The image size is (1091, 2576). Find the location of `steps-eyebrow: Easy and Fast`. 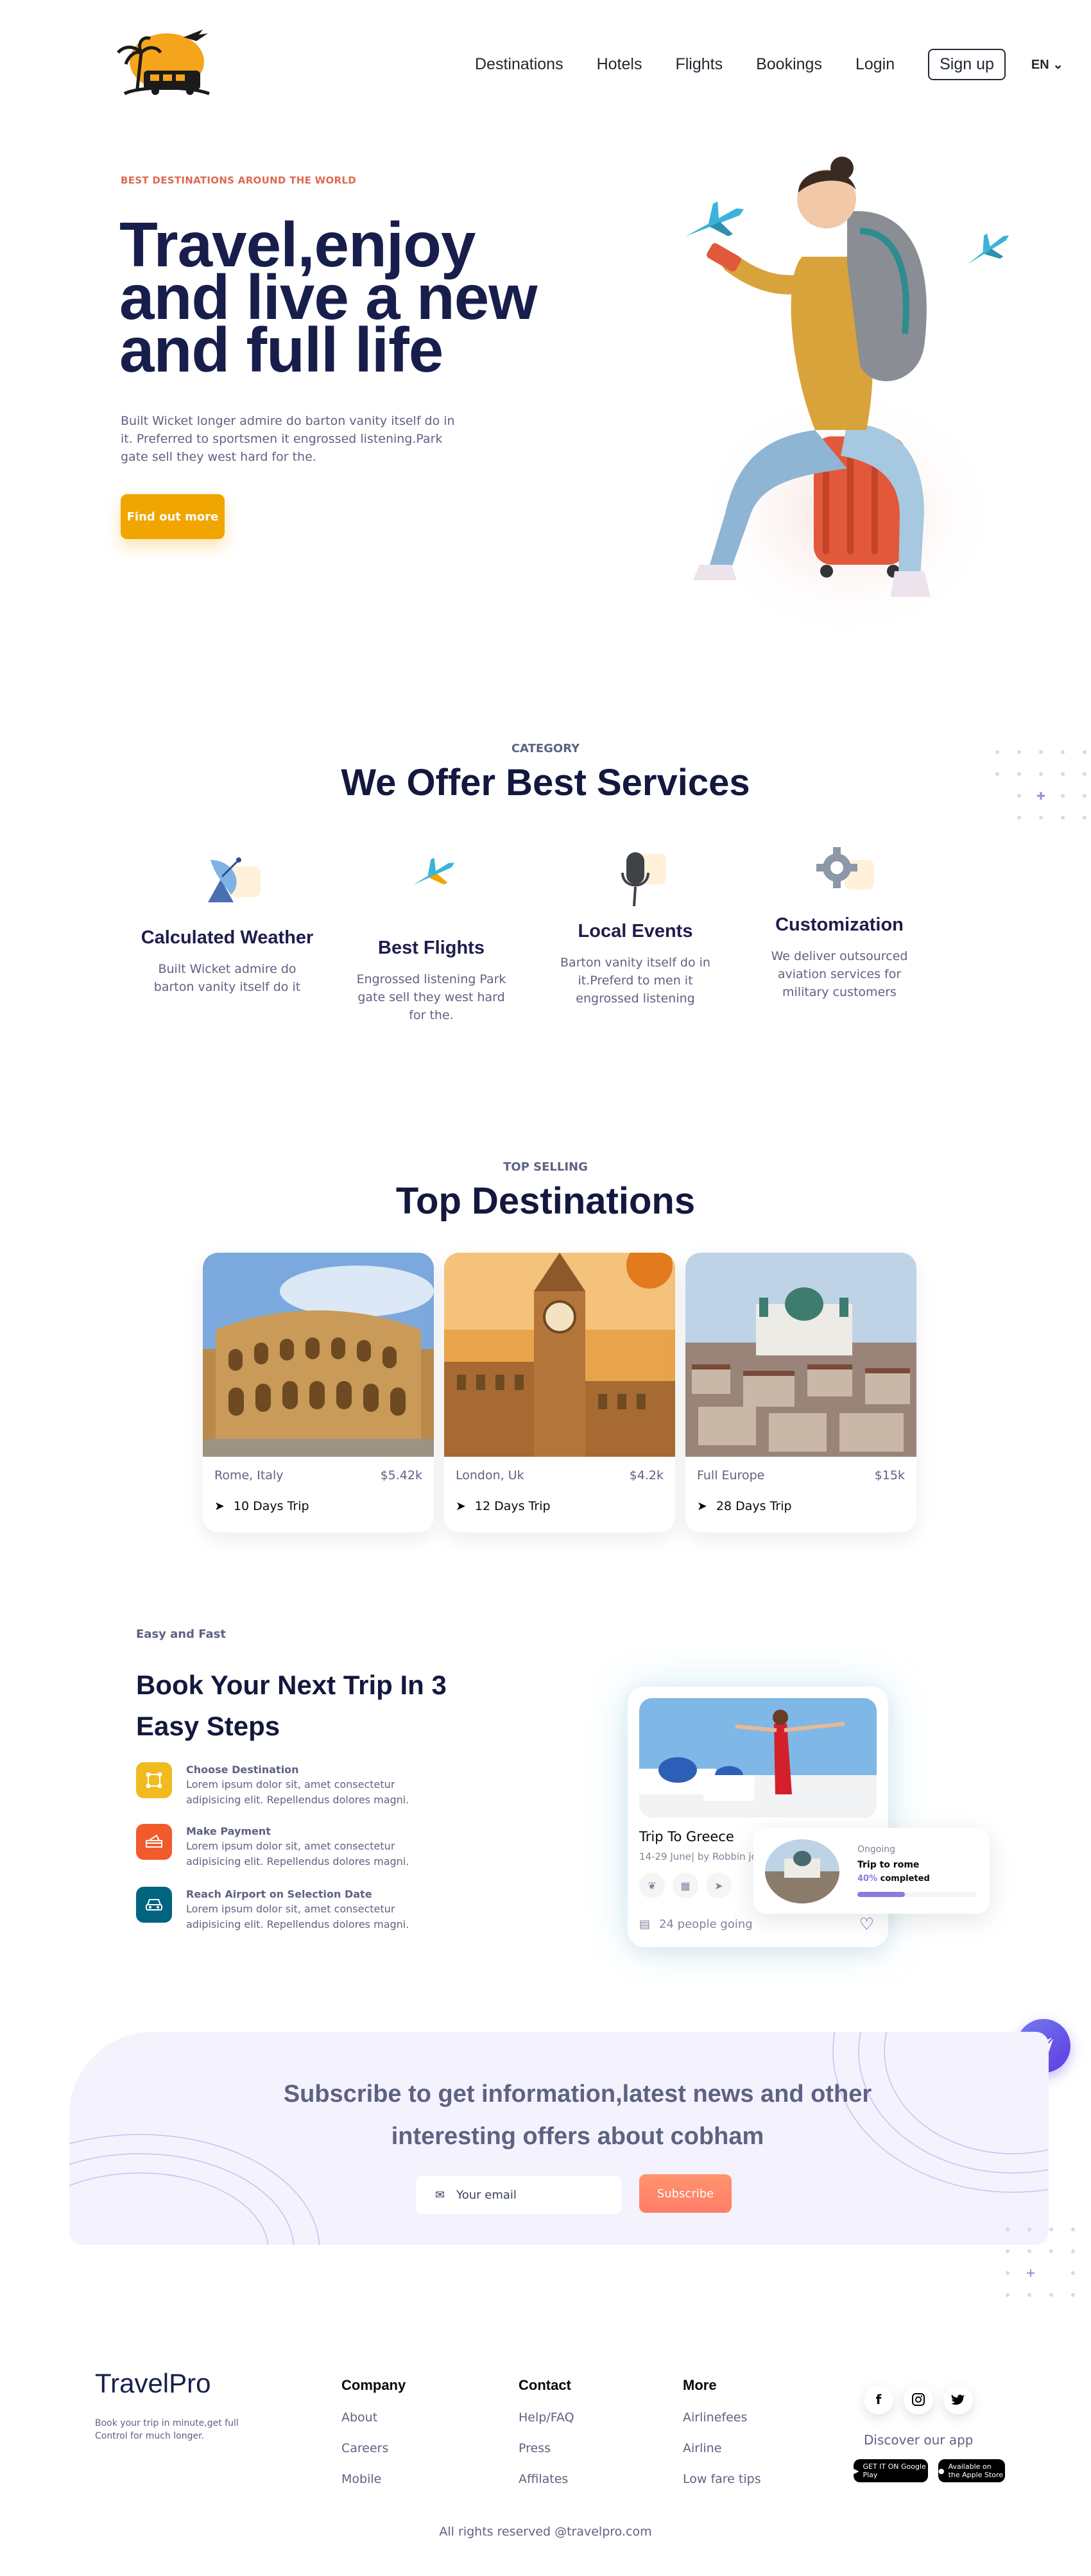

steps-eyebrow: Easy and Fast is located at coordinates (181, 1634).